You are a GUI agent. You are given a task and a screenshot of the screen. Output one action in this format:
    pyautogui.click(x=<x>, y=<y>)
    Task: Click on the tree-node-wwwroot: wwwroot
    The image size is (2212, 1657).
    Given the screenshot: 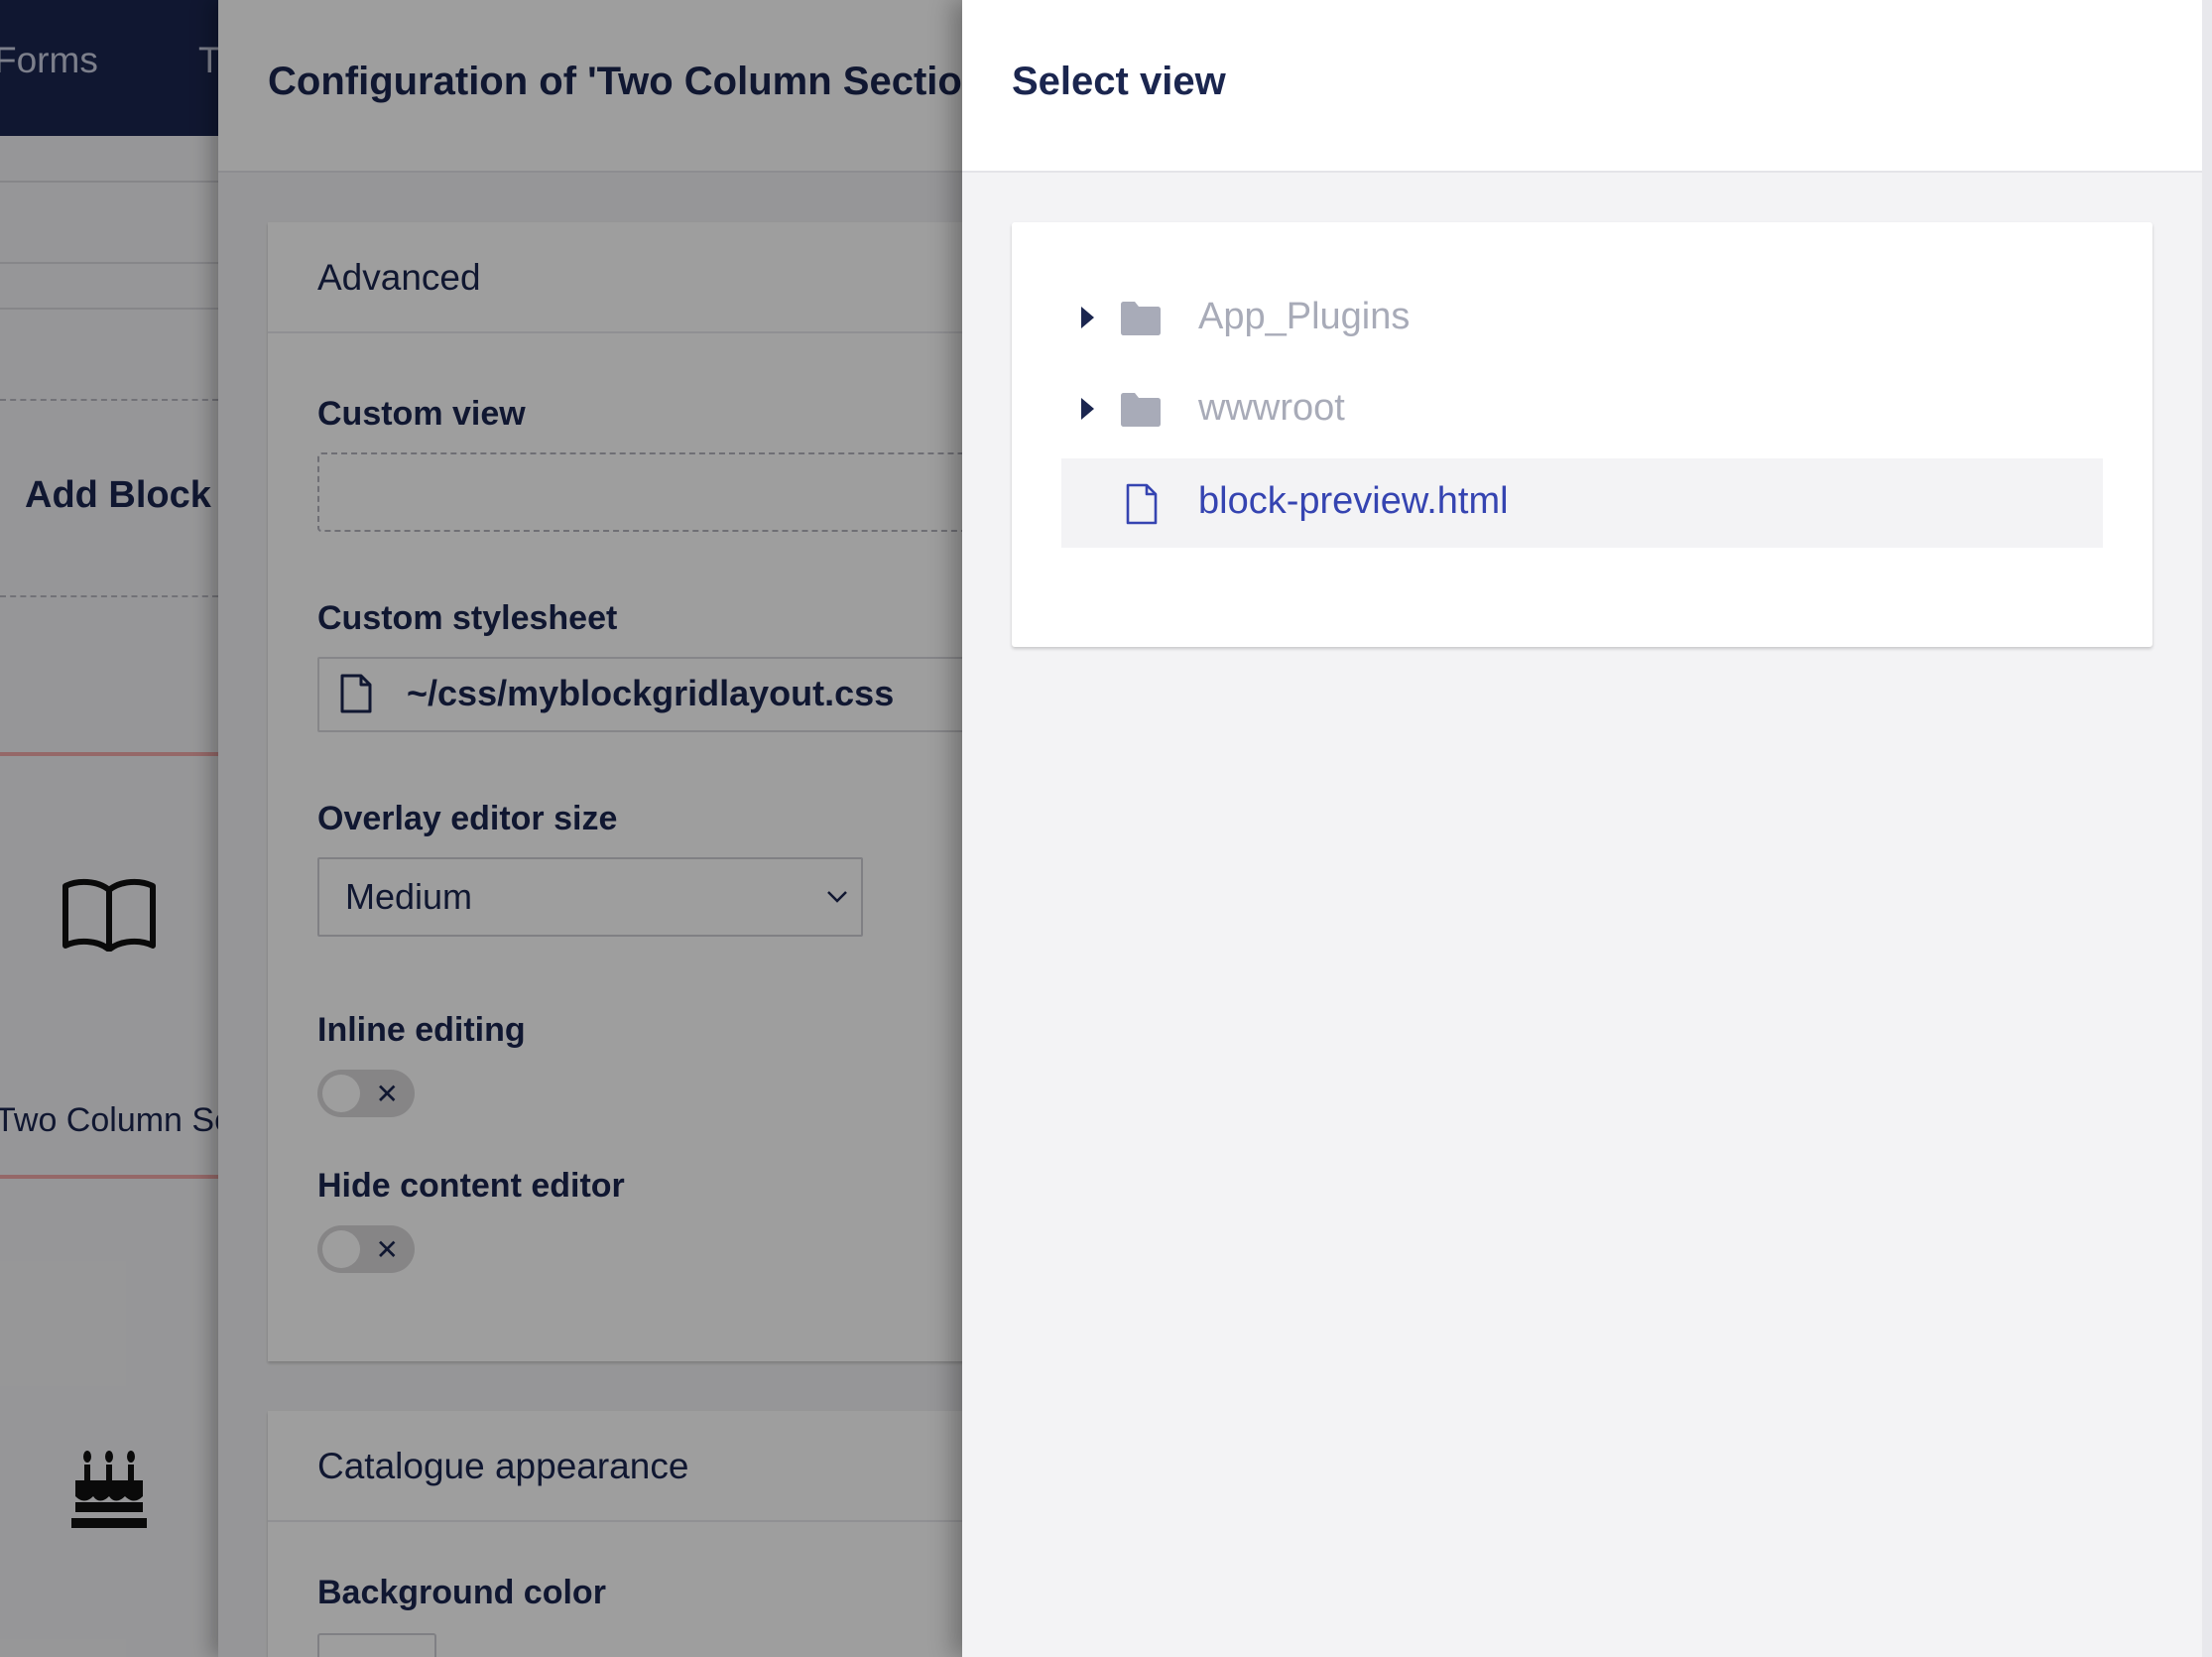 What is the action you would take?
    pyautogui.click(x=1582, y=409)
    